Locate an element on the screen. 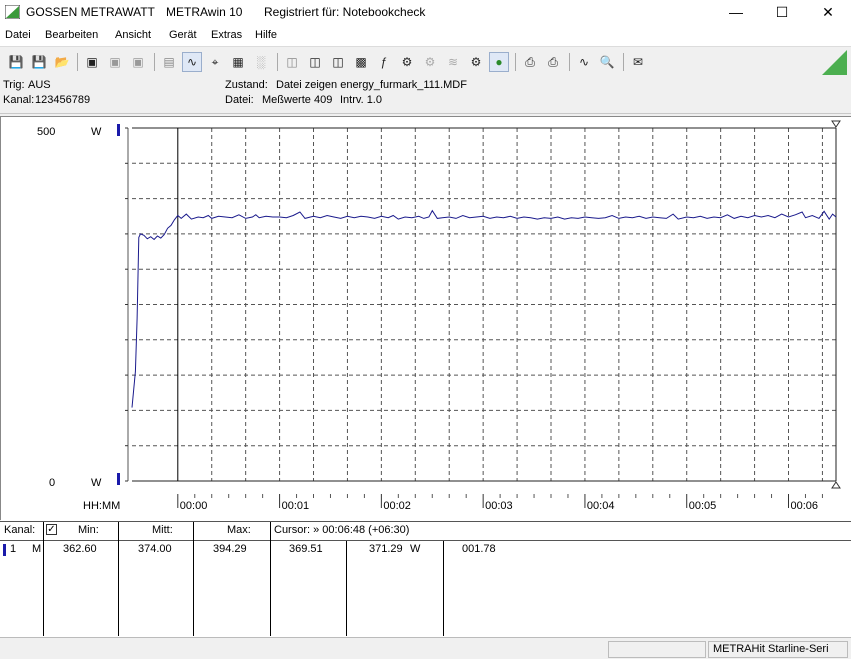 The image size is (851, 659). device-2-icon: ◫ is located at coordinates (315, 62).